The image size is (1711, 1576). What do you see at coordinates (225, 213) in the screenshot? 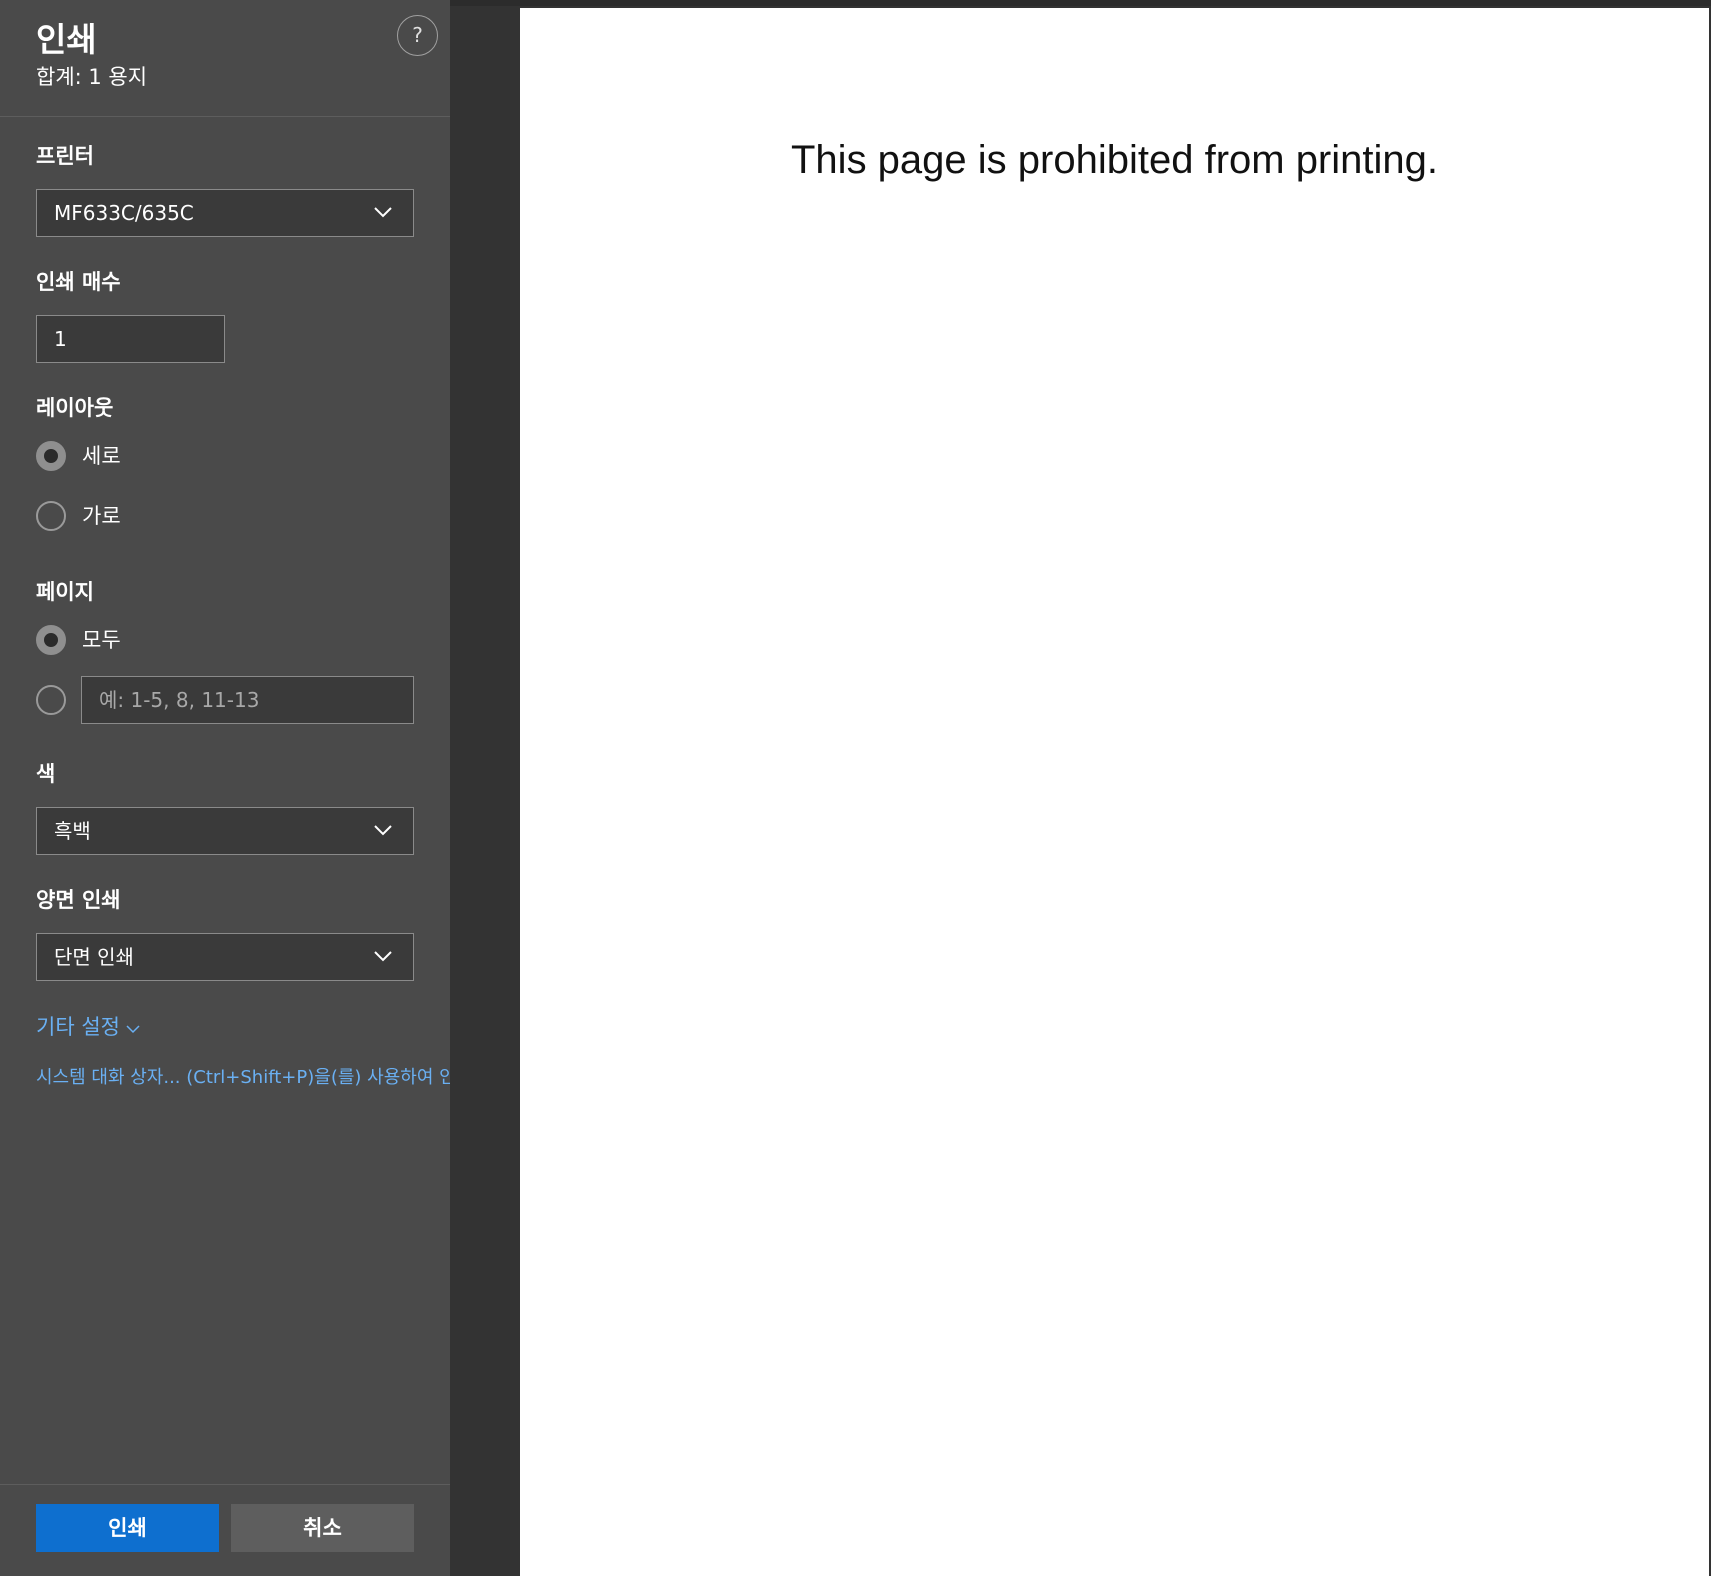
I see `printer-select: MF633C/635C` at bounding box center [225, 213].